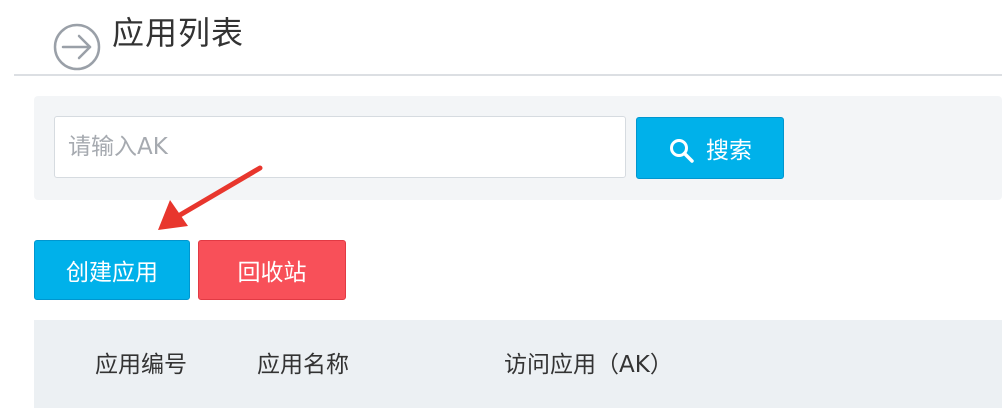  Describe the element at coordinates (210, 197) in the screenshot. I see `annotation-arrow-icon` at that location.